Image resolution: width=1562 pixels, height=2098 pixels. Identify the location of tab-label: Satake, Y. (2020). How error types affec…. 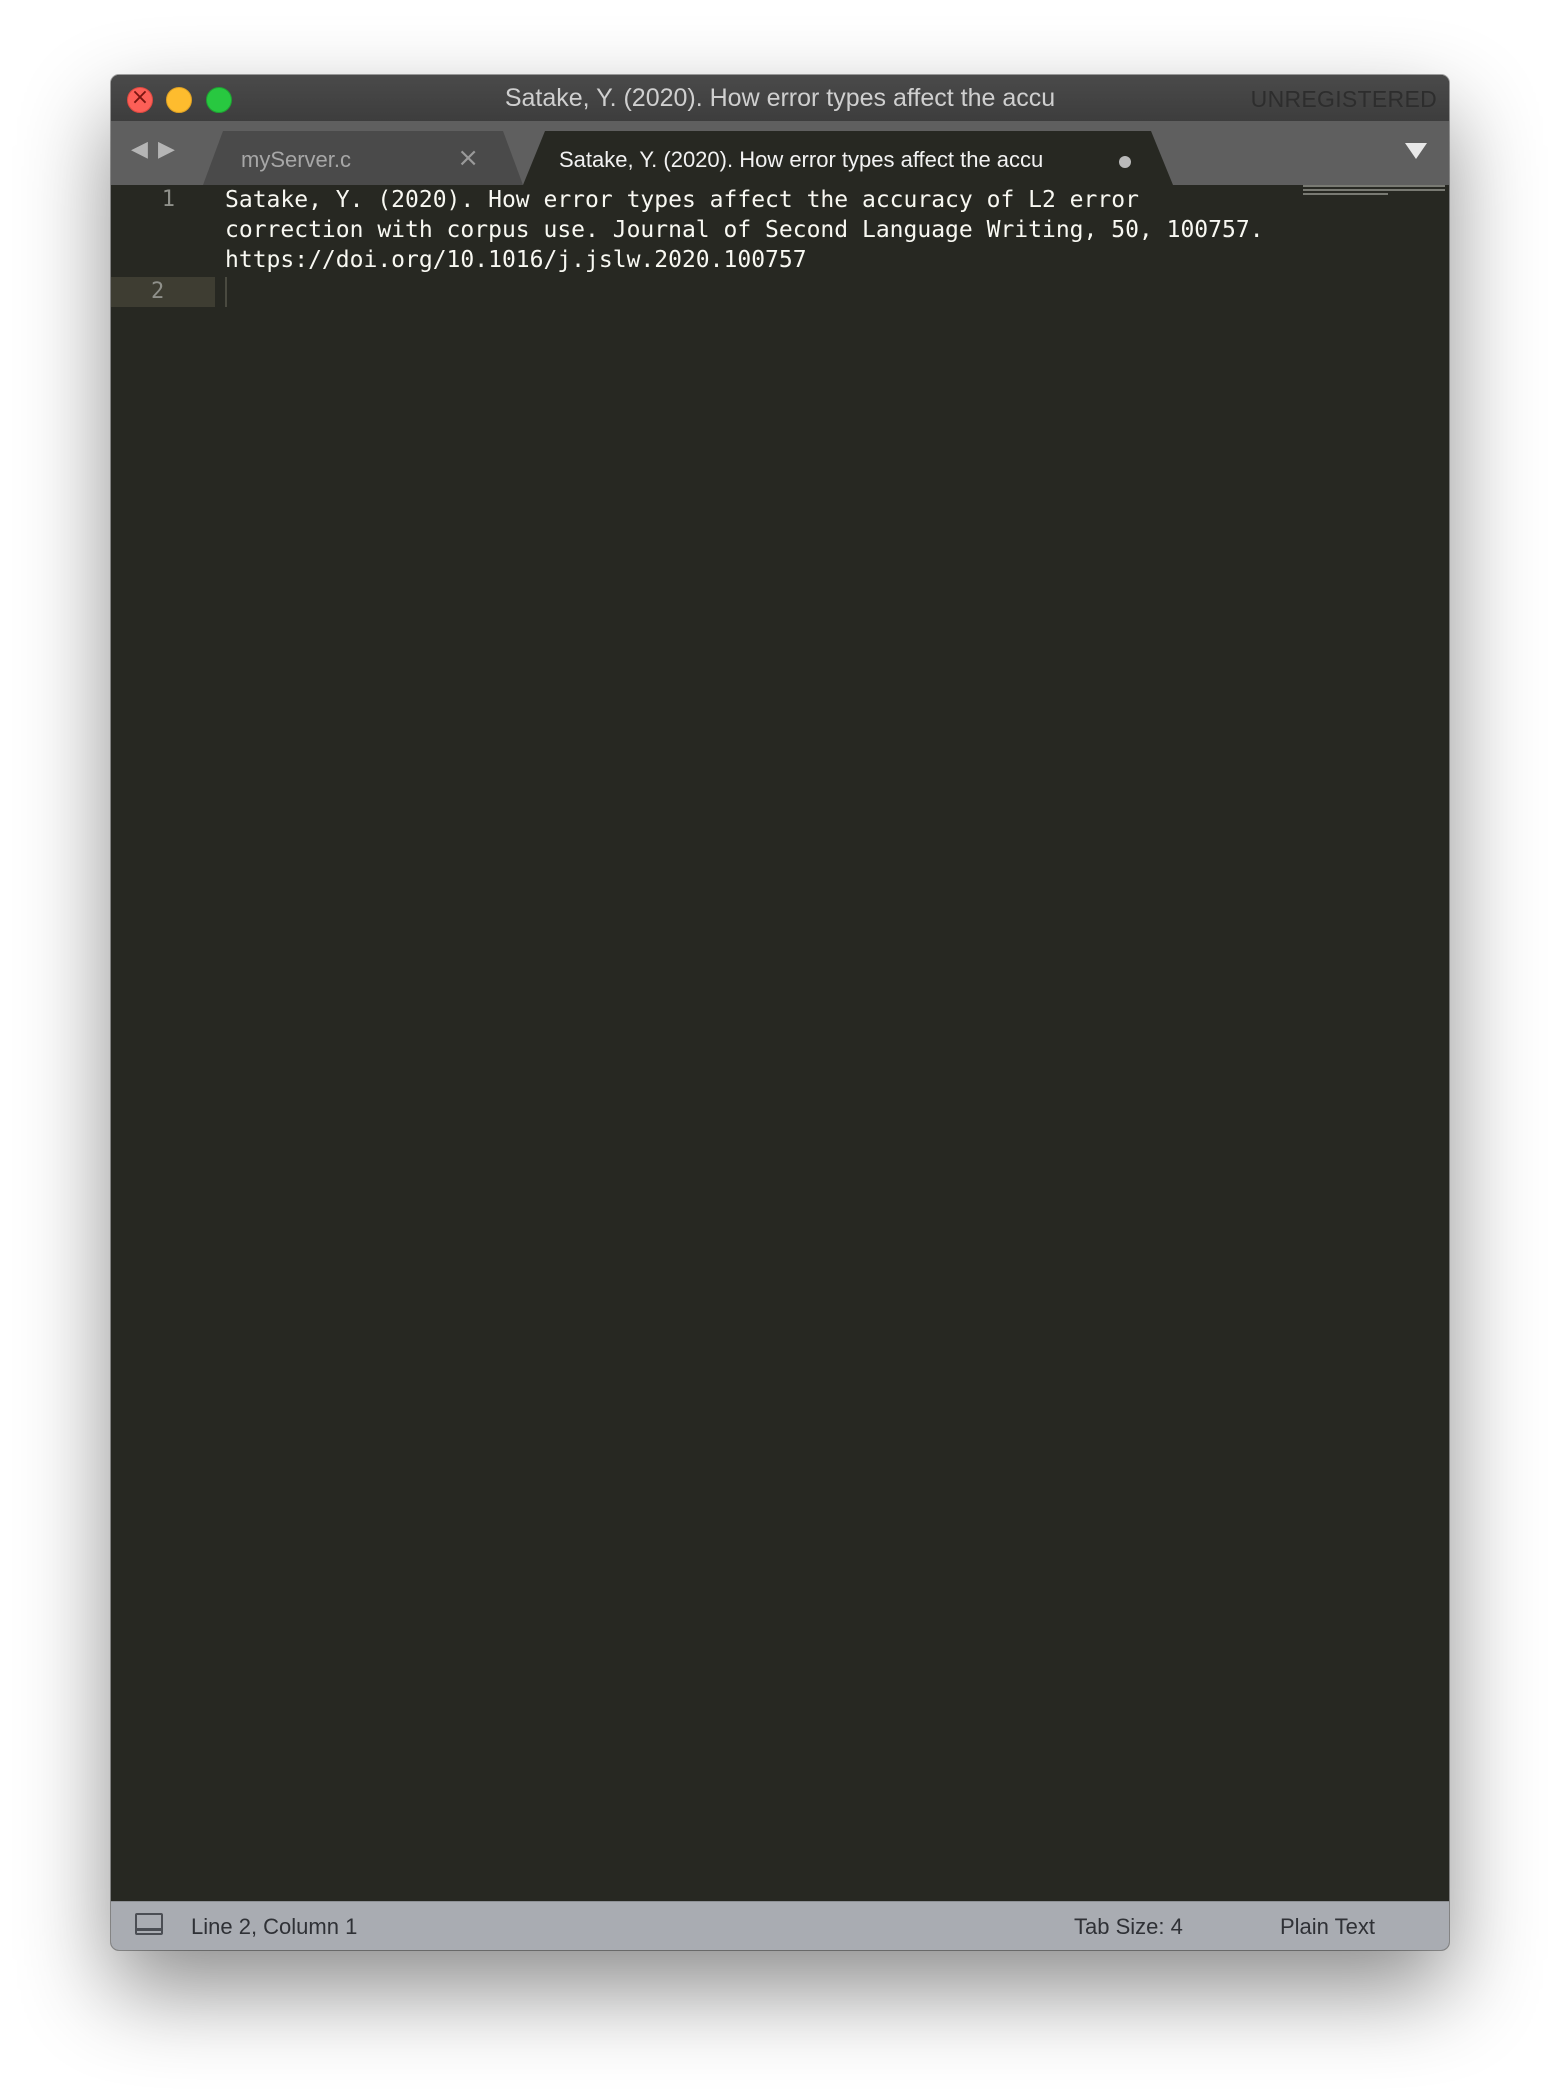
(801, 159).